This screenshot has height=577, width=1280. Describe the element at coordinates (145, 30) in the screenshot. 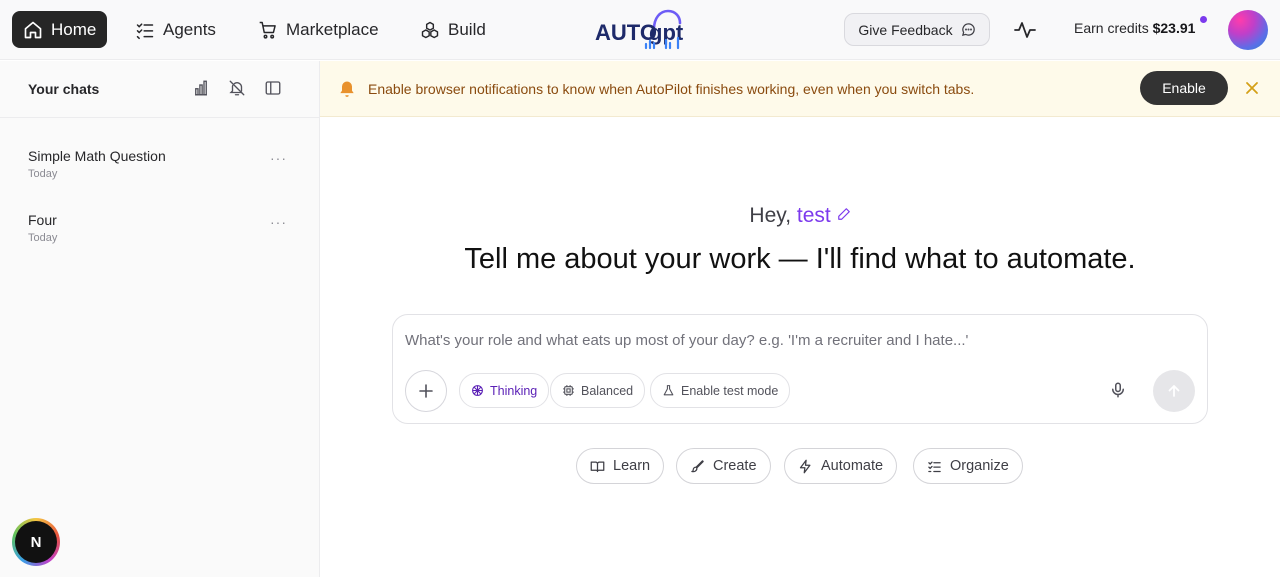

I see `list-check-icon` at that location.